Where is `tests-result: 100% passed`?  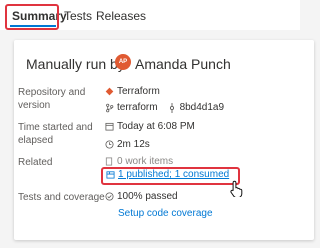 tests-result: 100% passed is located at coordinates (147, 196).